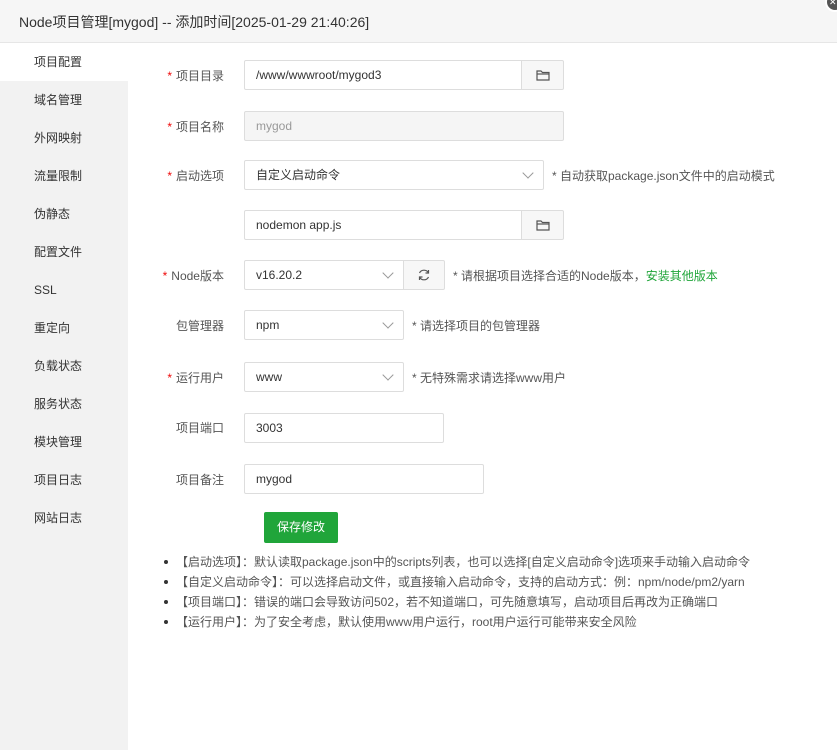  Describe the element at coordinates (364, 479) in the screenshot. I see `project-note-input: mygod` at that location.